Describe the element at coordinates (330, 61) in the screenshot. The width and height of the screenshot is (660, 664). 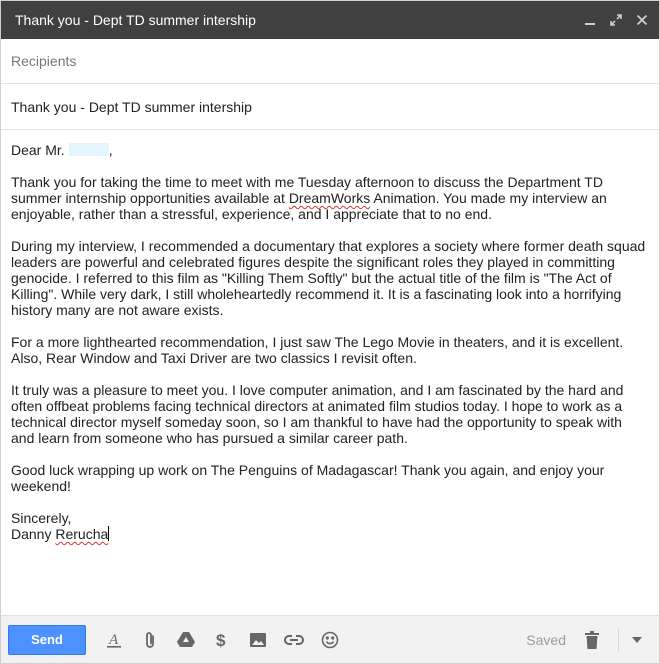
I see `recipients-field: Recipients` at that location.